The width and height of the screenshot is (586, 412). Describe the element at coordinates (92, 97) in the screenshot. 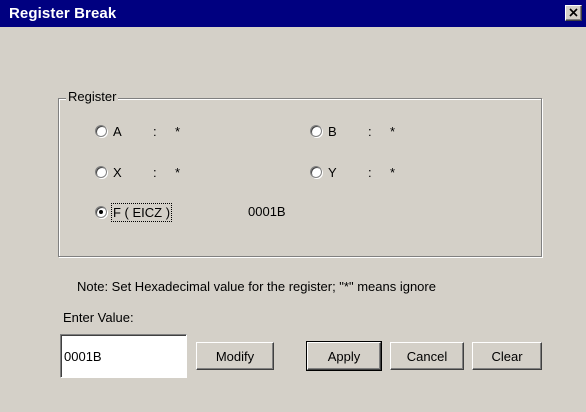

I see `register-group-label: Register` at that location.